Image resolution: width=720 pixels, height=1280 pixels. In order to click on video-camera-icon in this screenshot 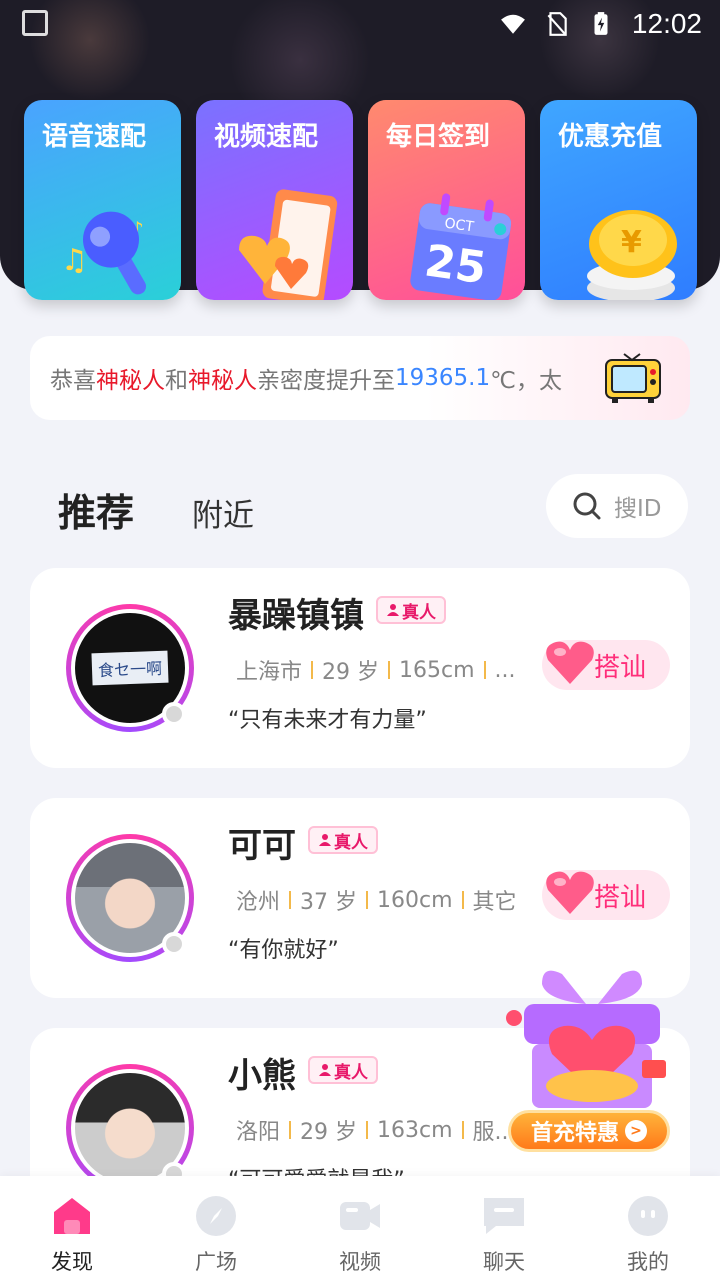, I will do `click(360, 1216)`.